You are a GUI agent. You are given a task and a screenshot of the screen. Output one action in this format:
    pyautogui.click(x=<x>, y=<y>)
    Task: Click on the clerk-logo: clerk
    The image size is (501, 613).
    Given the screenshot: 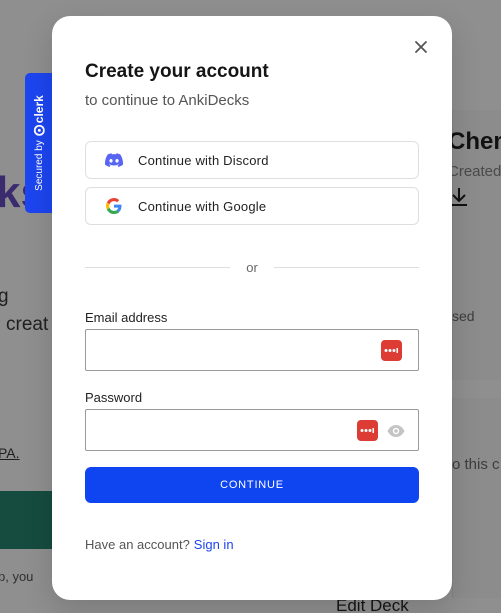 What is the action you would take?
    pyautogui.click(x=39, y=116)
    